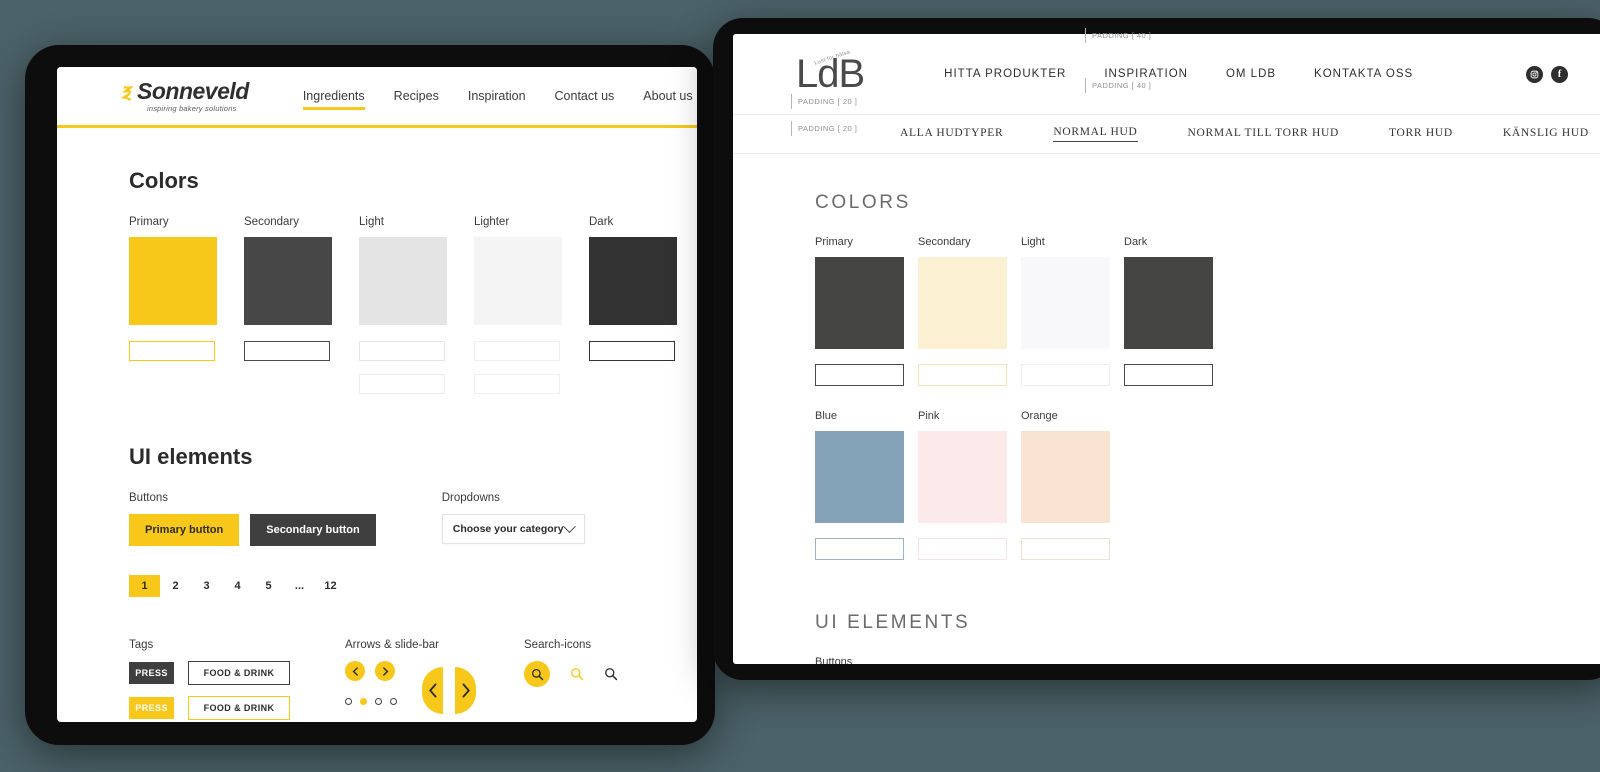 Image resolution: width=1600 pixels, height=772 pixels. What do you see at coordinates (371, 222) in the screenshot?
I see `swatch-label: Light` at bounding box center [371, 222].